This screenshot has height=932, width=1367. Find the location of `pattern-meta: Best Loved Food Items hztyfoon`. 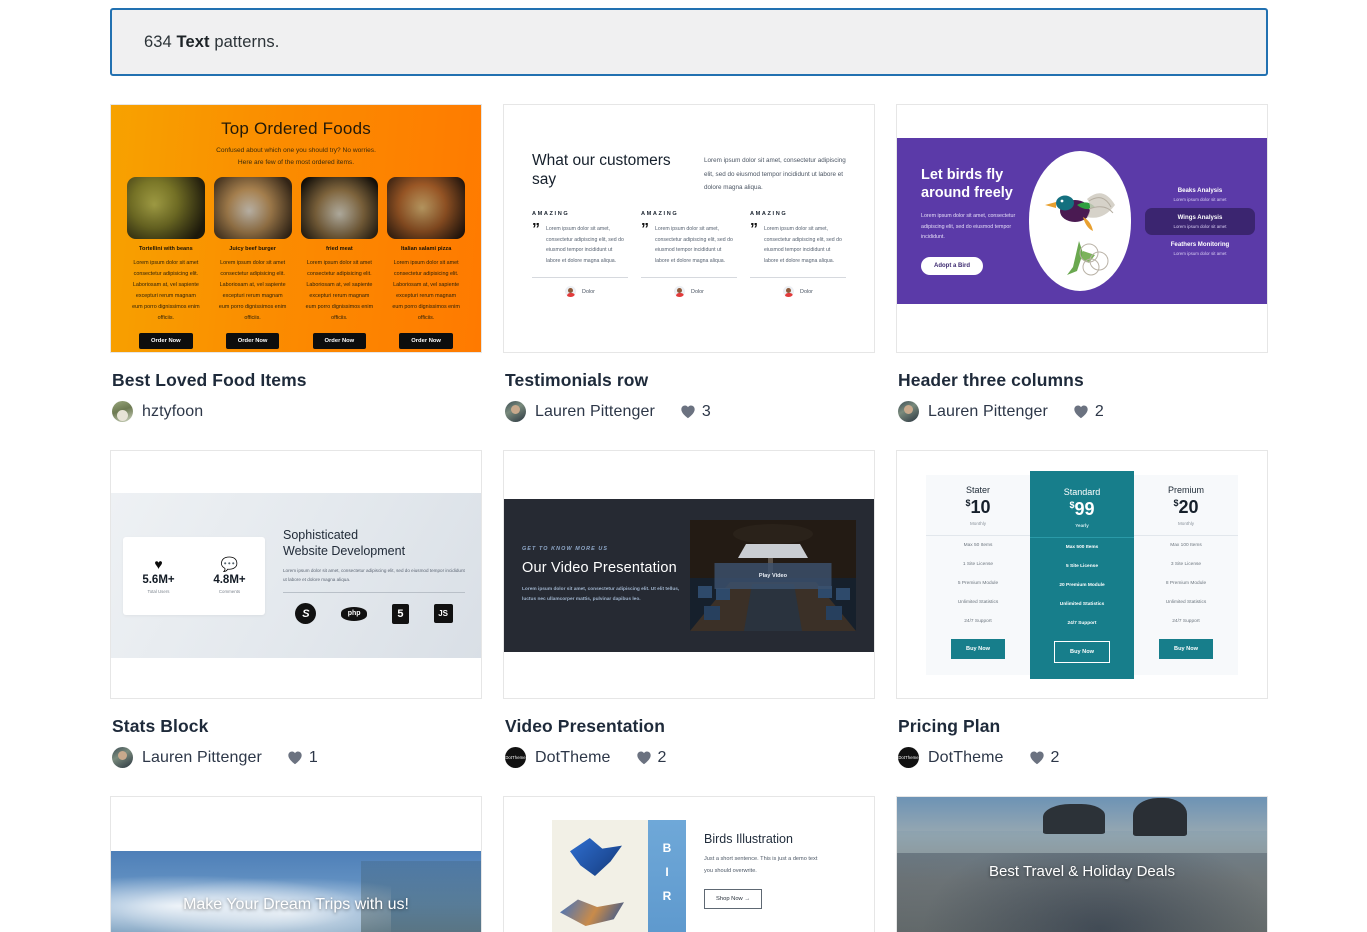

pattern-meta: Best Loved Food Items hztyfoon is located at coordinates (296, 401).